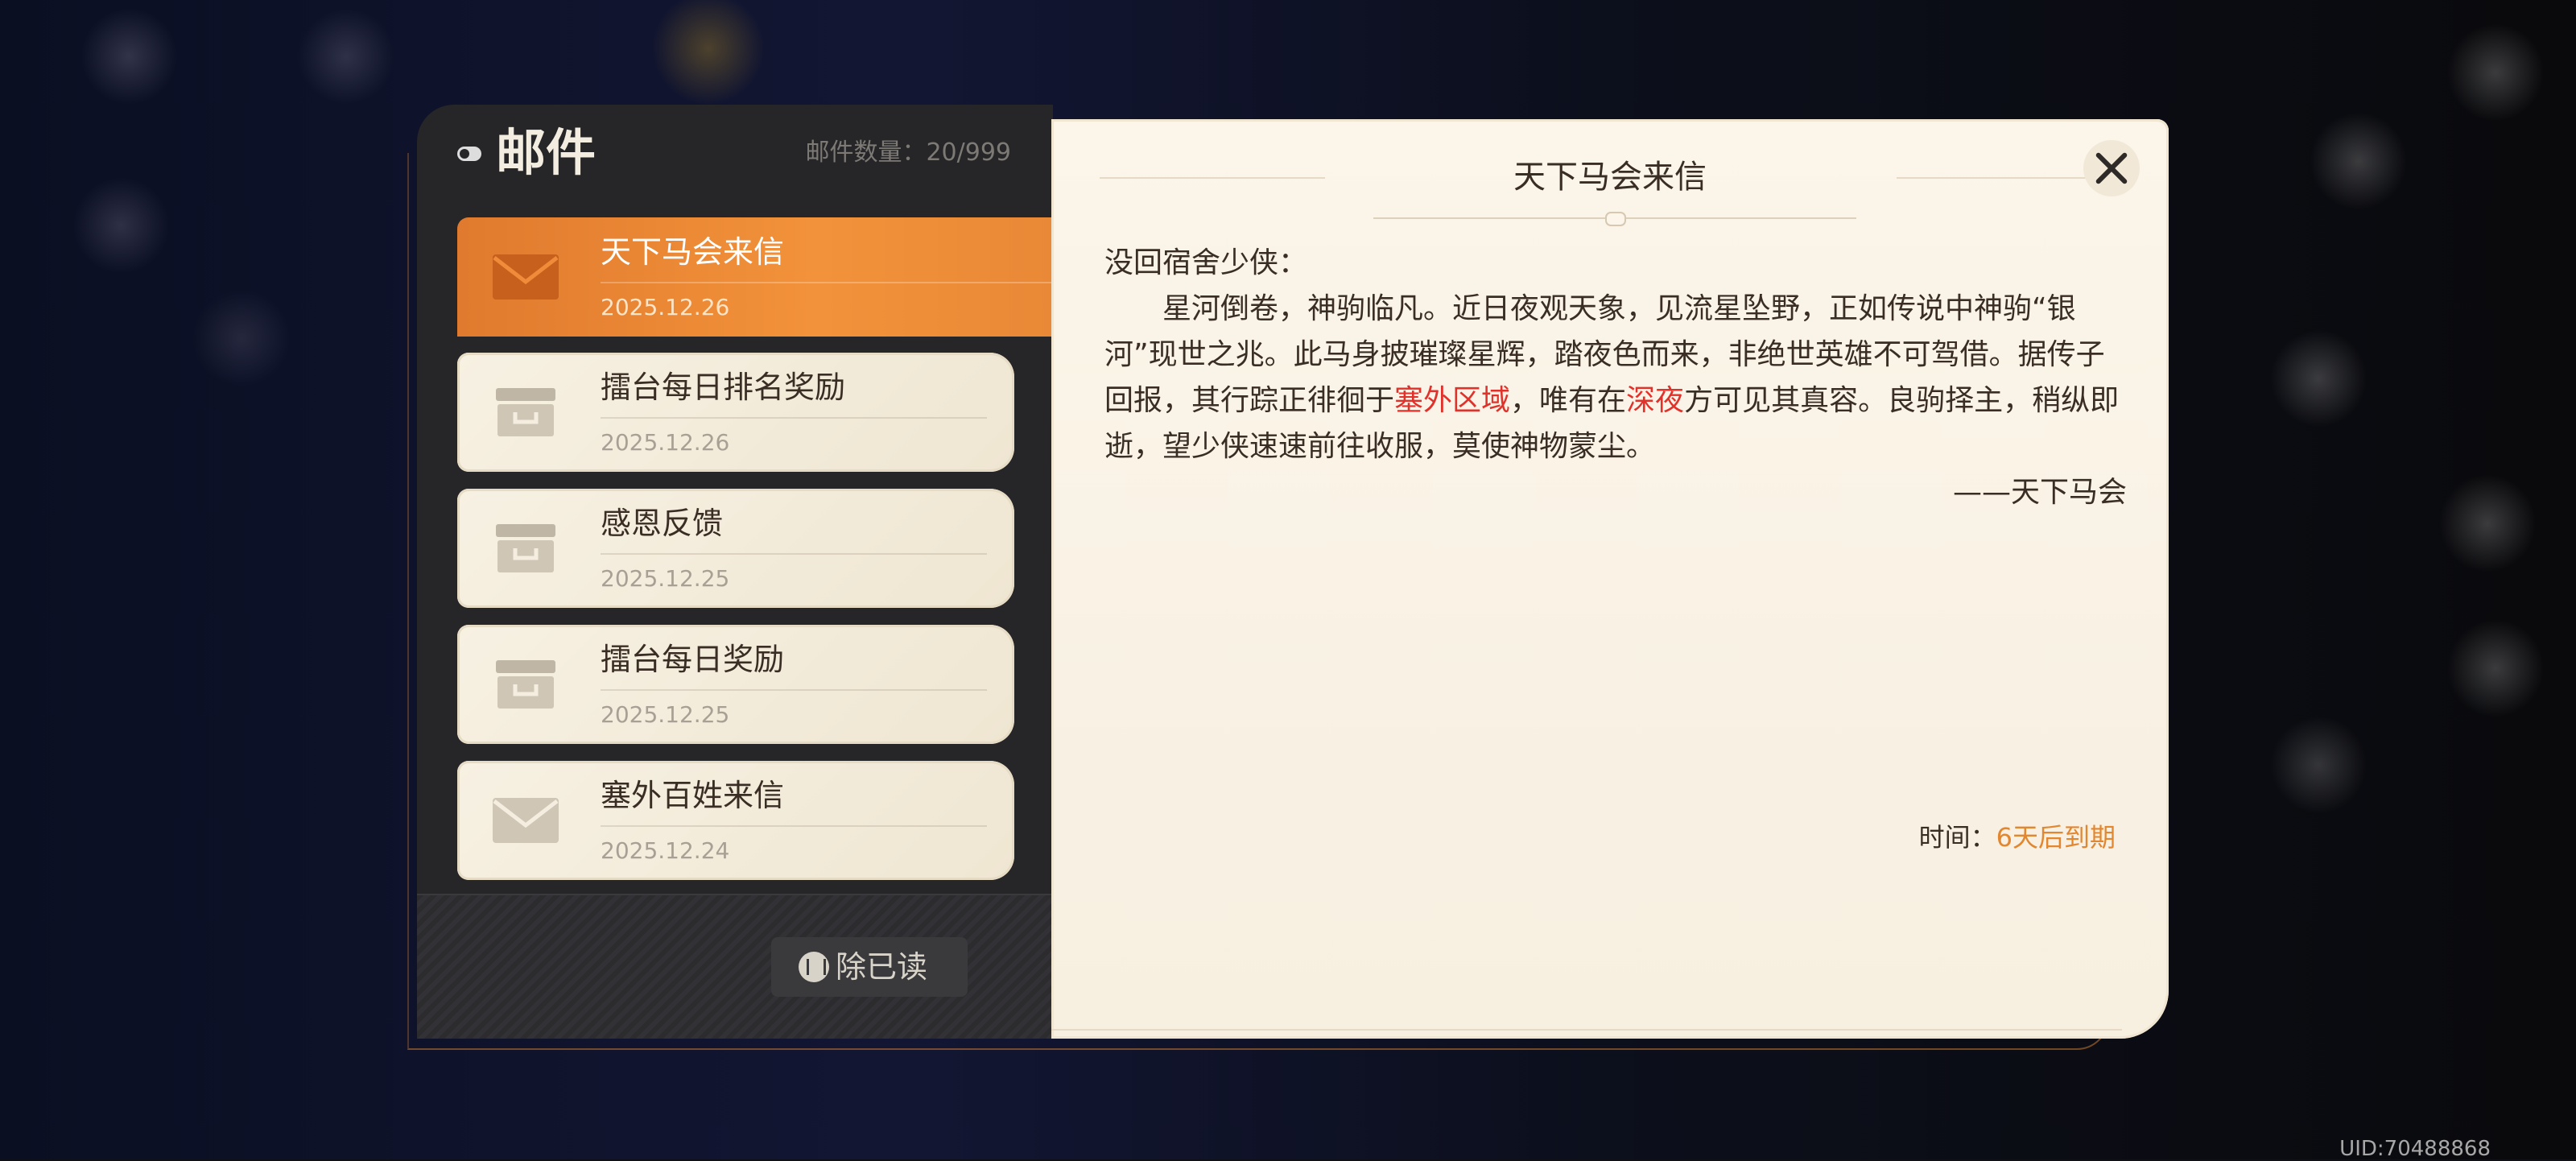  Describe the element at coordinates (723, 387) in the screenshot. I see `mail-title: 擂台每日排名奖励` at that location.